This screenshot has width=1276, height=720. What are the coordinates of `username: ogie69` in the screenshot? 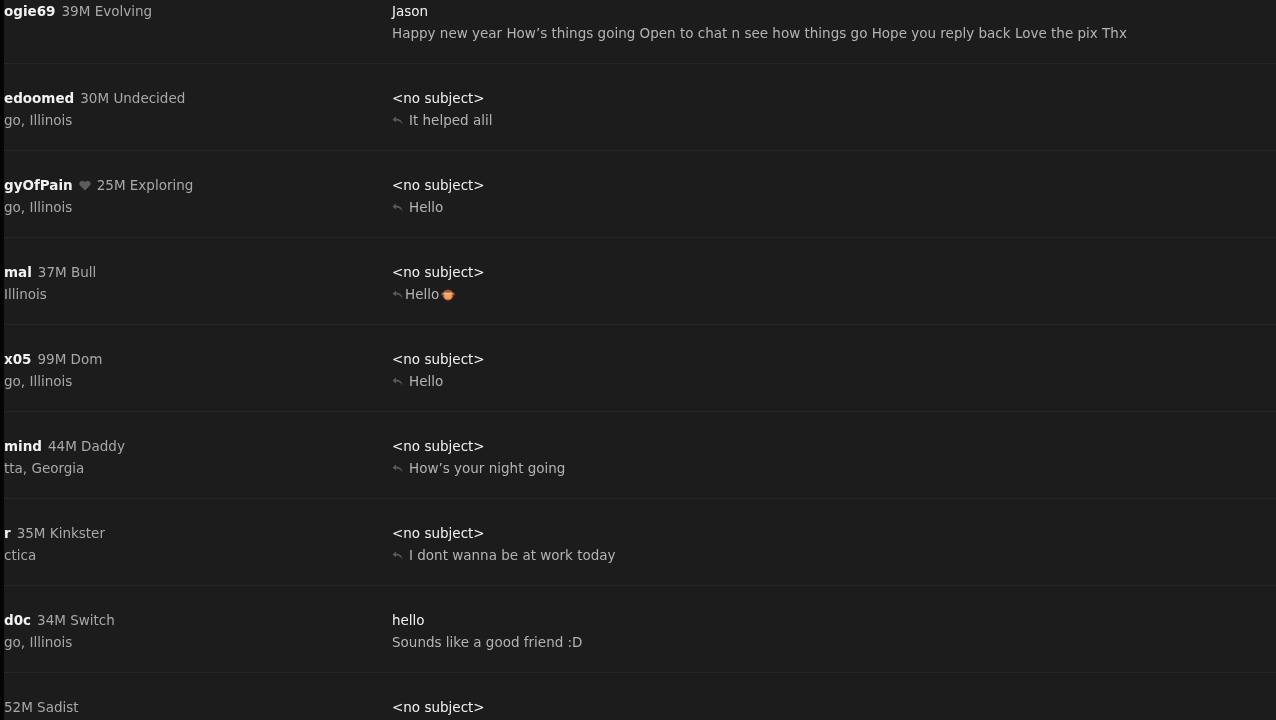 It's located at (30, 11).